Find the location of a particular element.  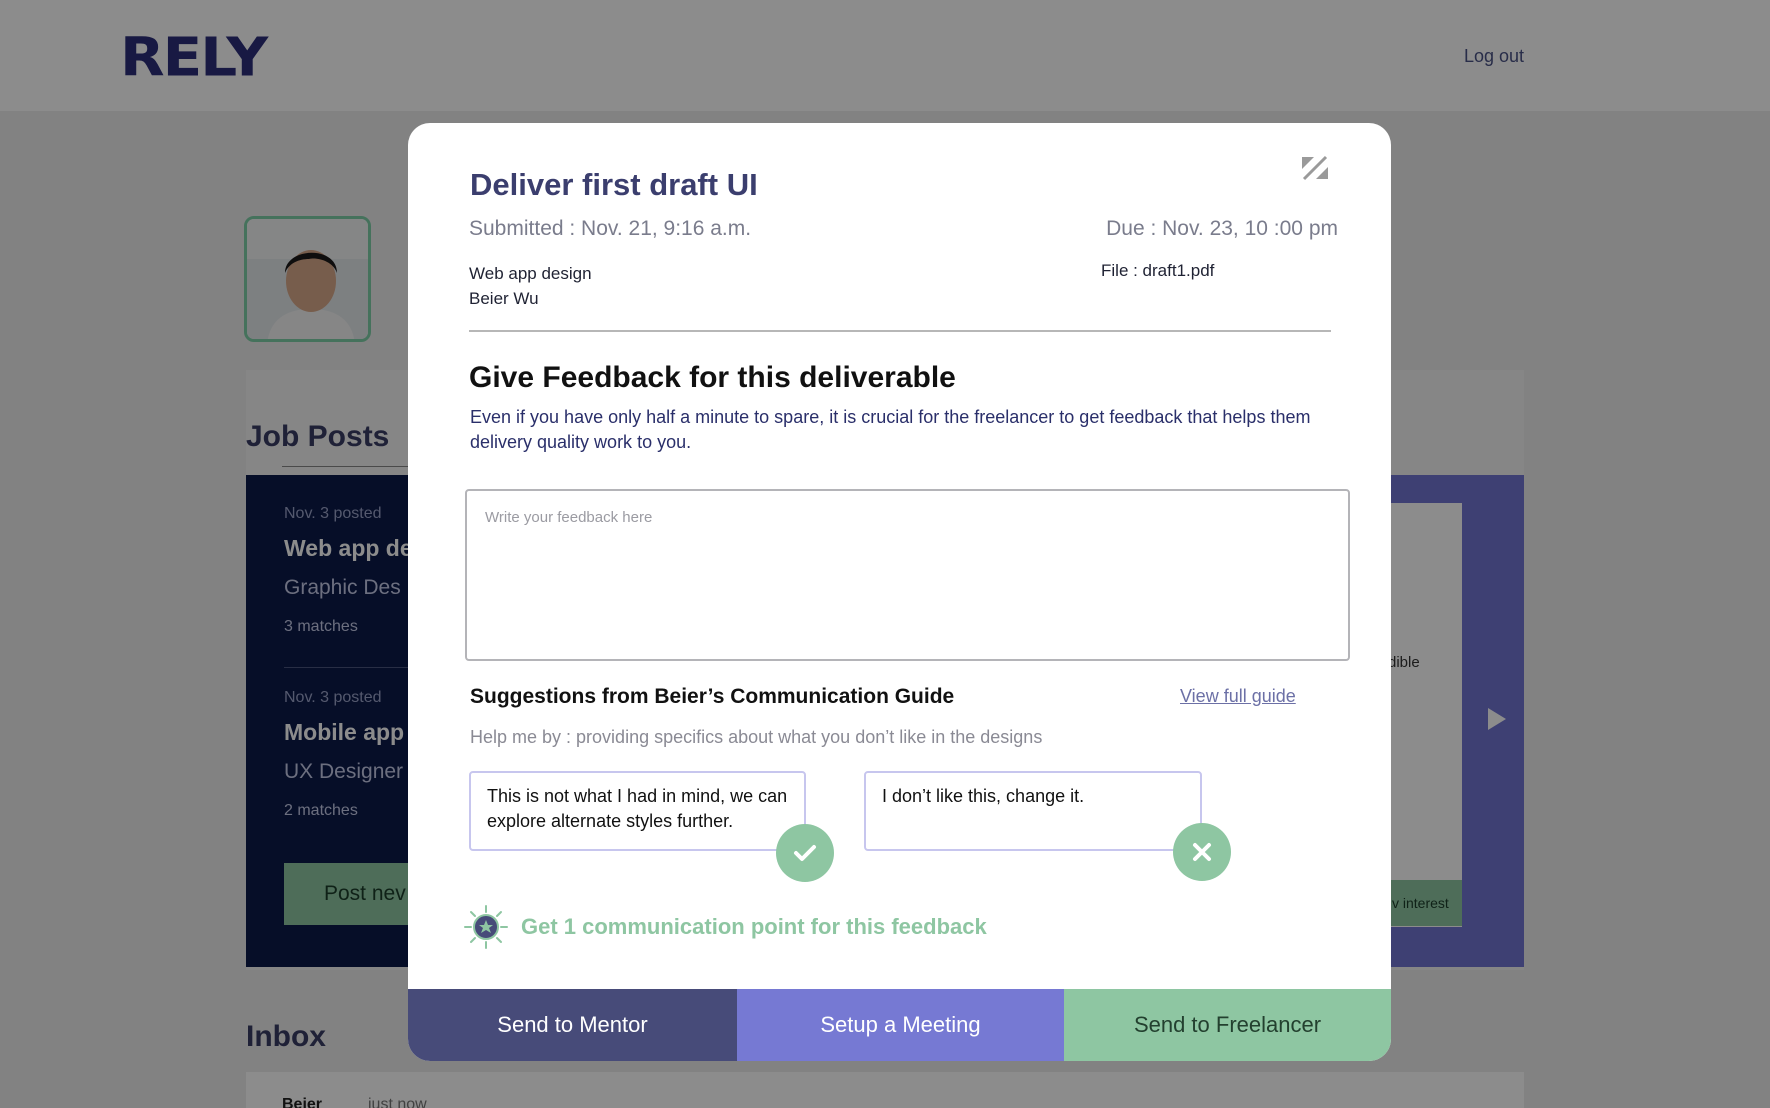

setup-meeting-button: Setup a Meeting is located at coordinates (900, 1025).